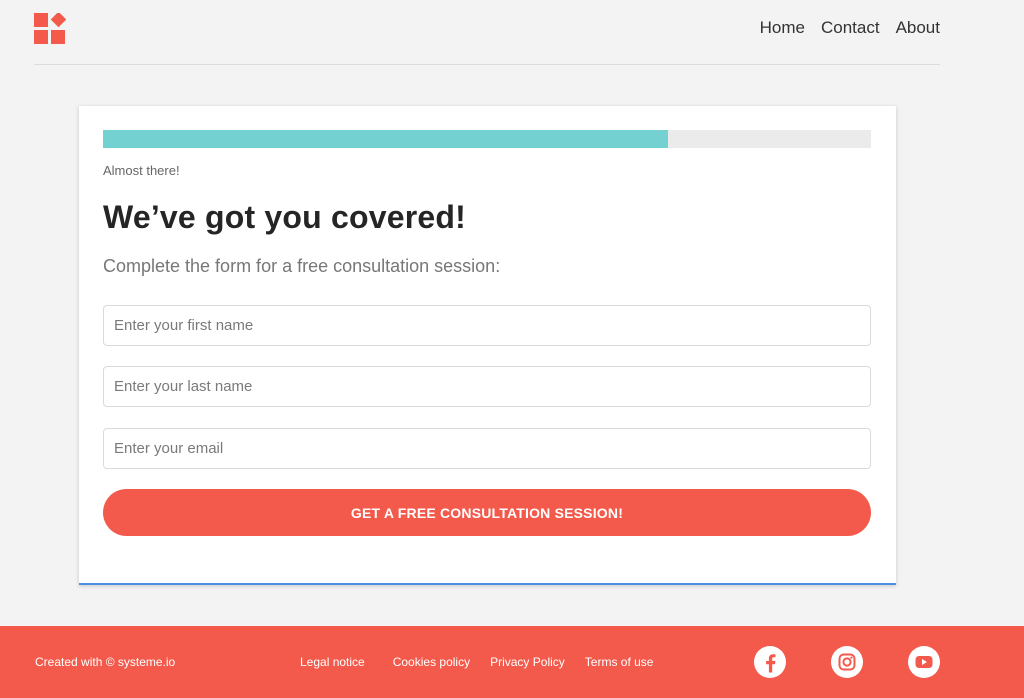 The width and height of the screenshot is (1024, 698). I want to click on facebook-icon, so click(770, 662).